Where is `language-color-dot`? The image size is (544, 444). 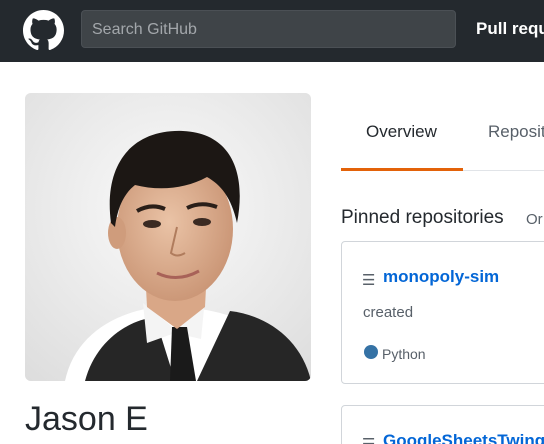
language-color-dot is located at coordinates (371, 352).